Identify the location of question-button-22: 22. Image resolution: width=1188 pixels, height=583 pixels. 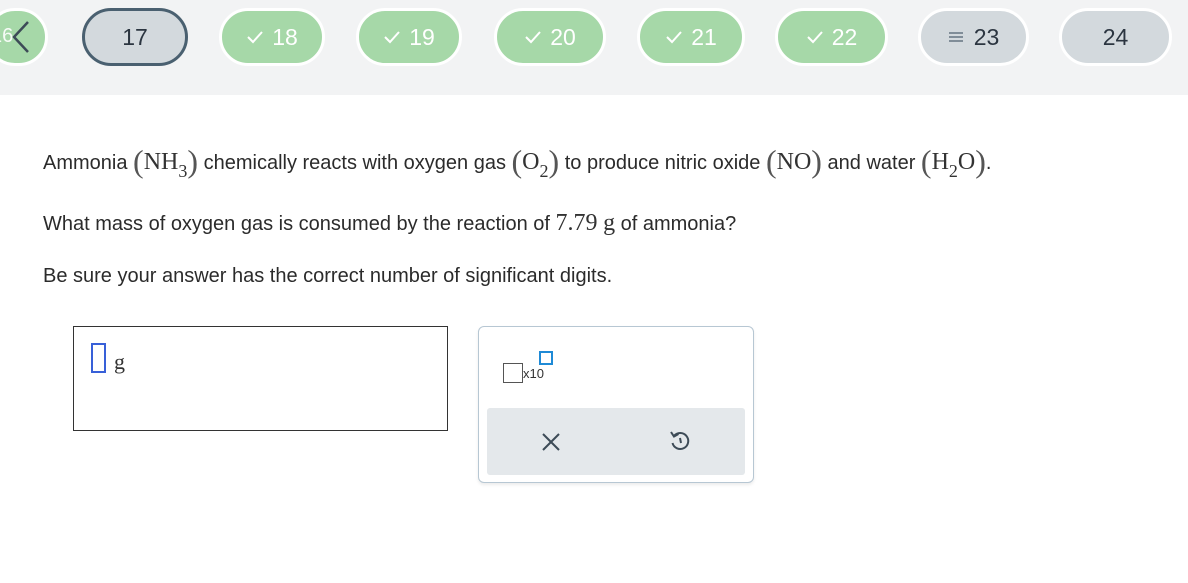
(831, 37).